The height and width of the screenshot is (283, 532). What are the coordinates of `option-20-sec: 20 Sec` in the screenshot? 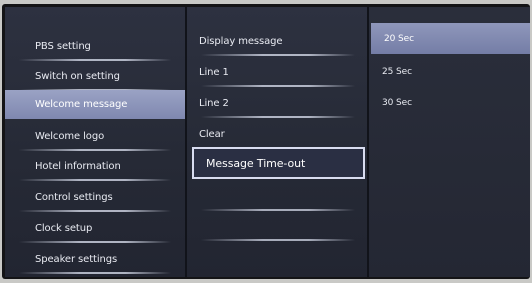 It's located at (450, 38).